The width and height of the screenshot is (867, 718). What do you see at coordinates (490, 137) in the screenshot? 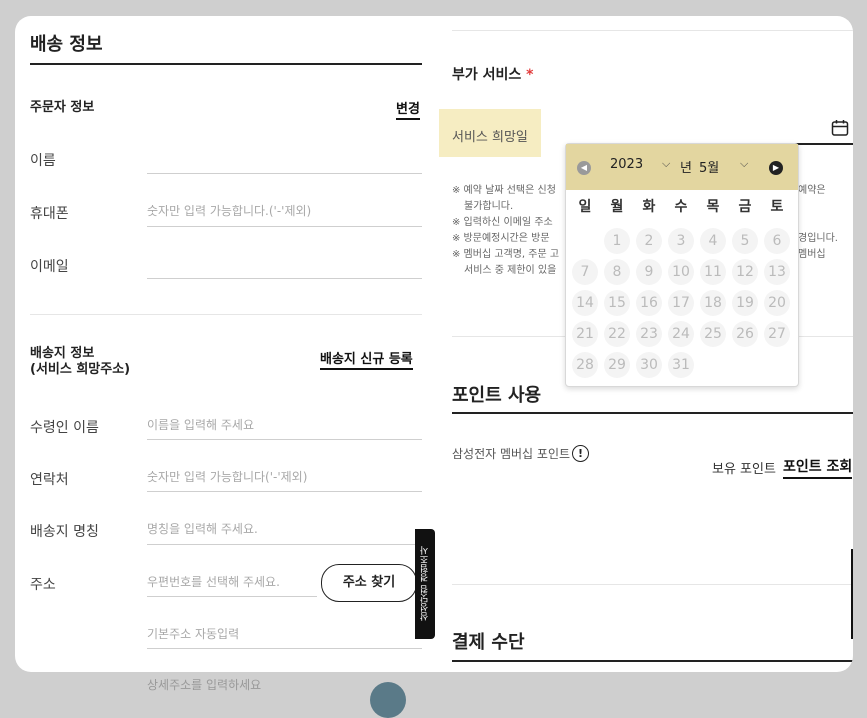
I see `service-date-label: 서비스 희망일` at bounding box center [490, 137].